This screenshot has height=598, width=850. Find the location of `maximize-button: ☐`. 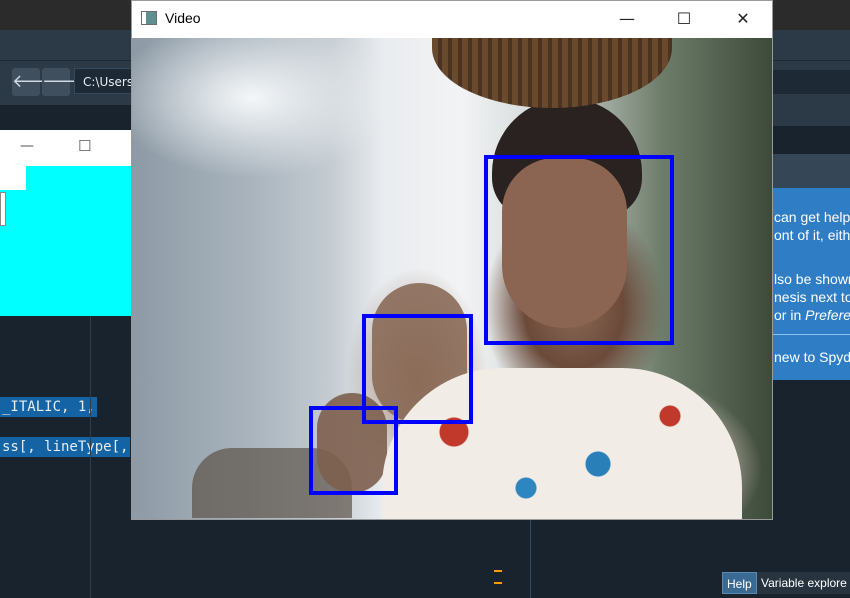

maximize-button: ☐ is located at coordinates (684, 19).